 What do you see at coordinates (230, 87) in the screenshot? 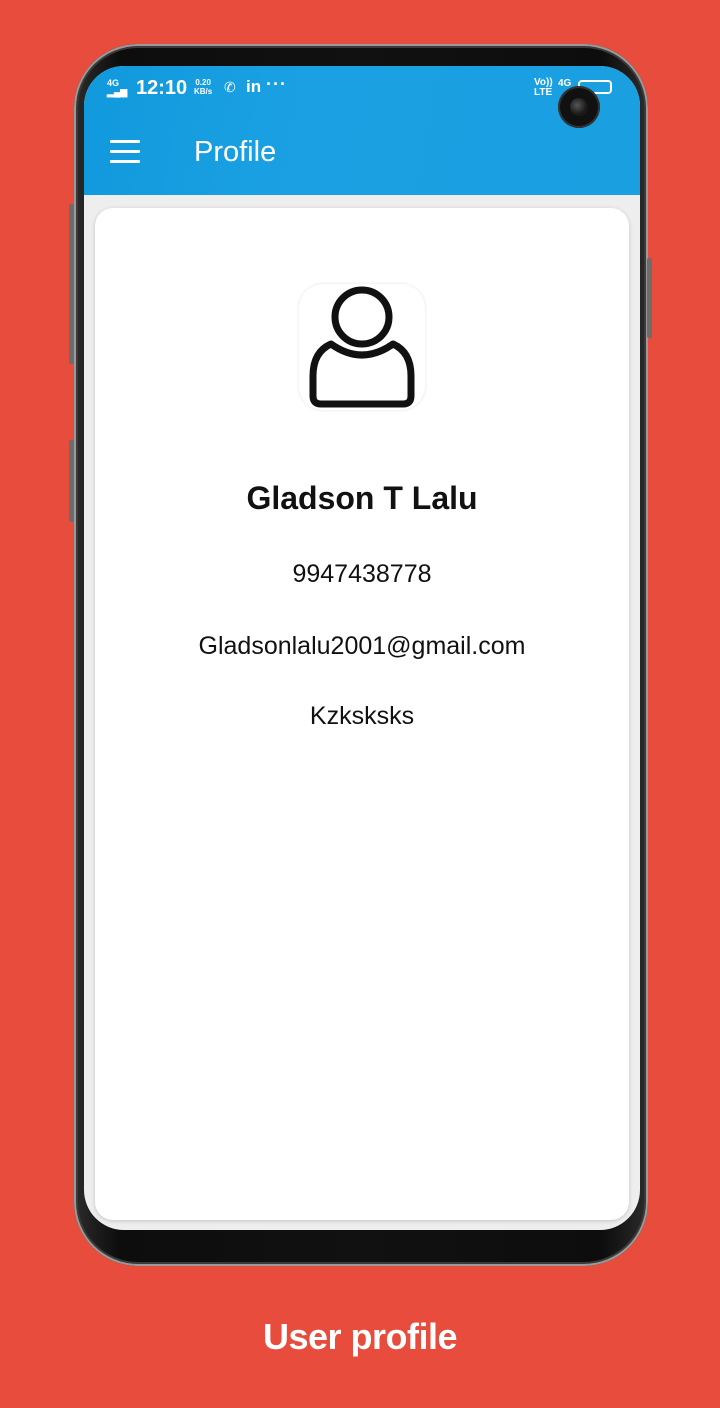
I see `whatsapp-icon: ✆` at bounding box center [230, 87].